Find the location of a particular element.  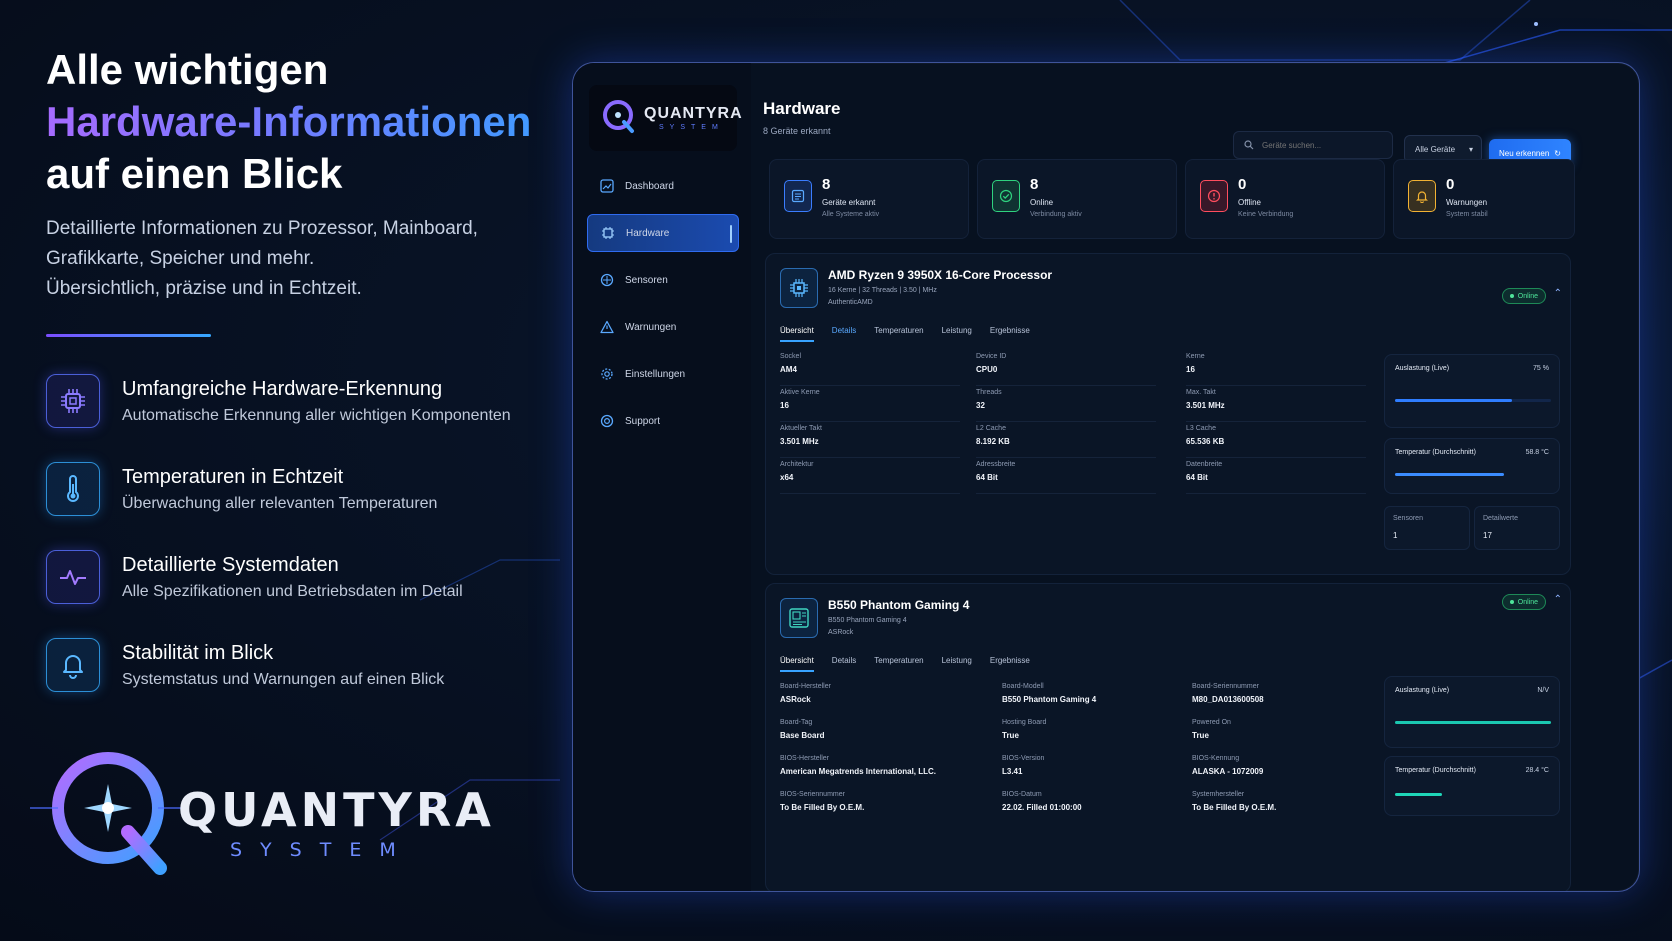

search-box is located at coordinates (1313, 145).